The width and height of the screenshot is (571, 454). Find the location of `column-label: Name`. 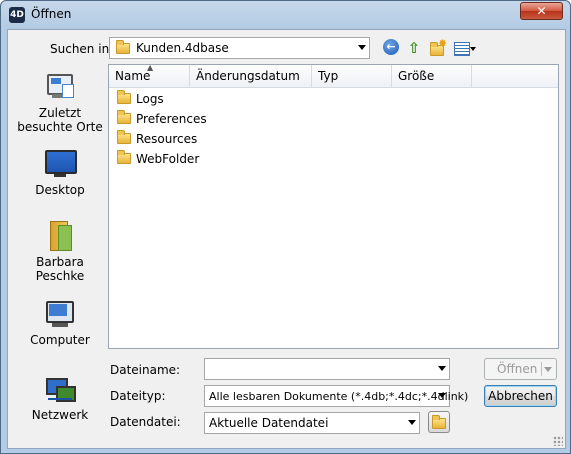

column-label: Name is located at coordinates (133, 76).